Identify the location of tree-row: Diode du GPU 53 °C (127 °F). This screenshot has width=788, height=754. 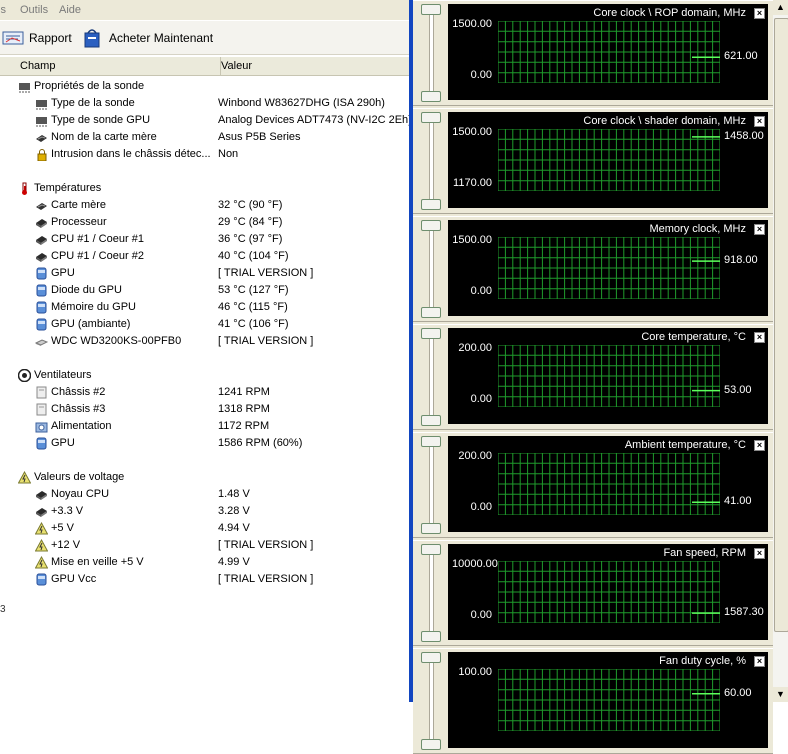
(204, 290).